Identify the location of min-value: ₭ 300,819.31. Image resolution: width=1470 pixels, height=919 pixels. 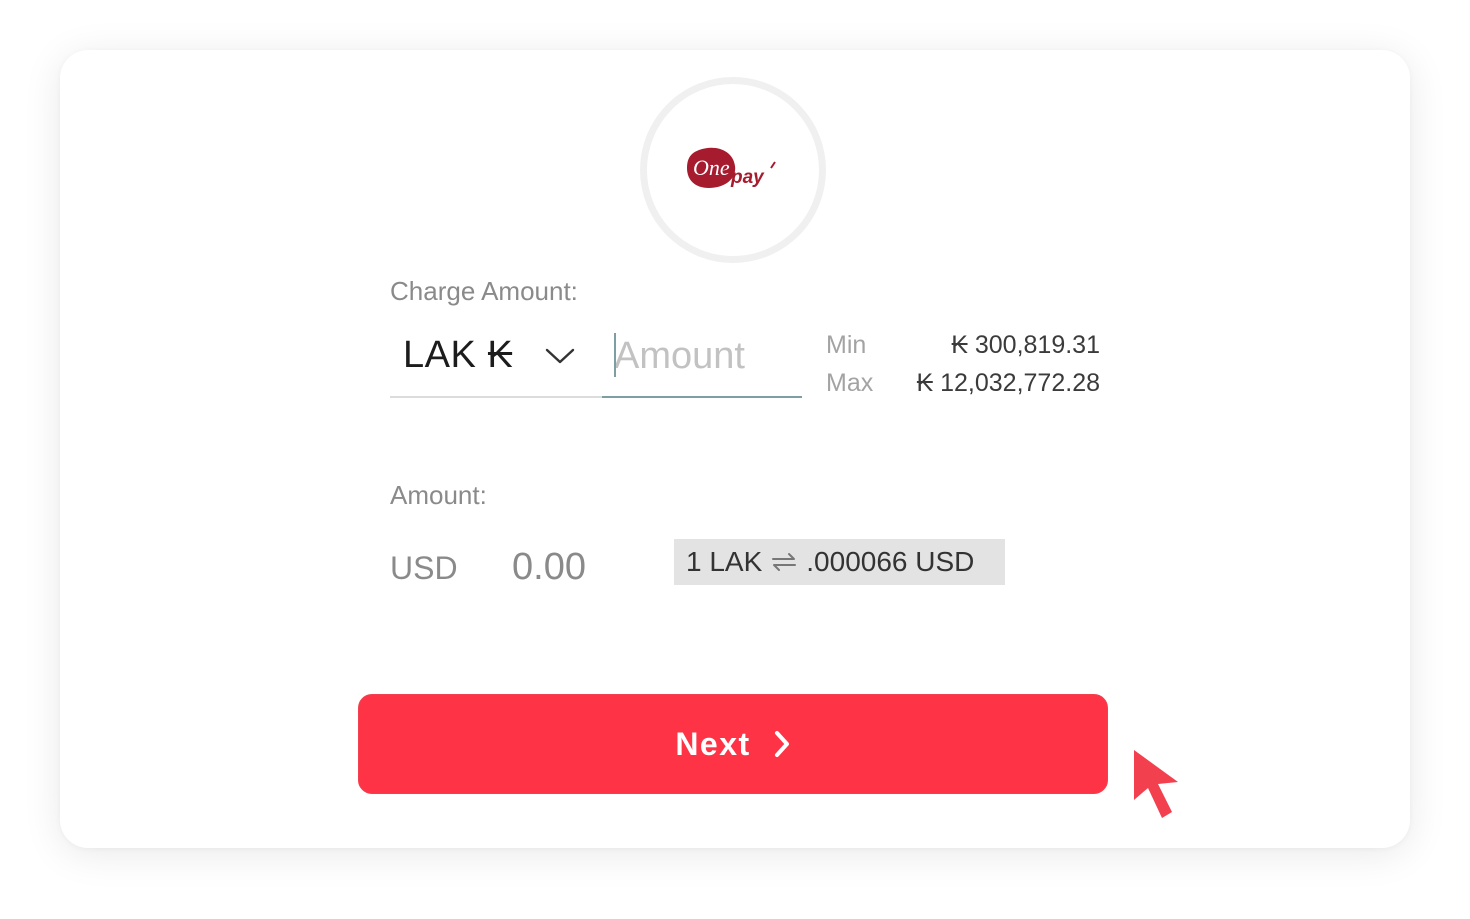
(1025, 345).